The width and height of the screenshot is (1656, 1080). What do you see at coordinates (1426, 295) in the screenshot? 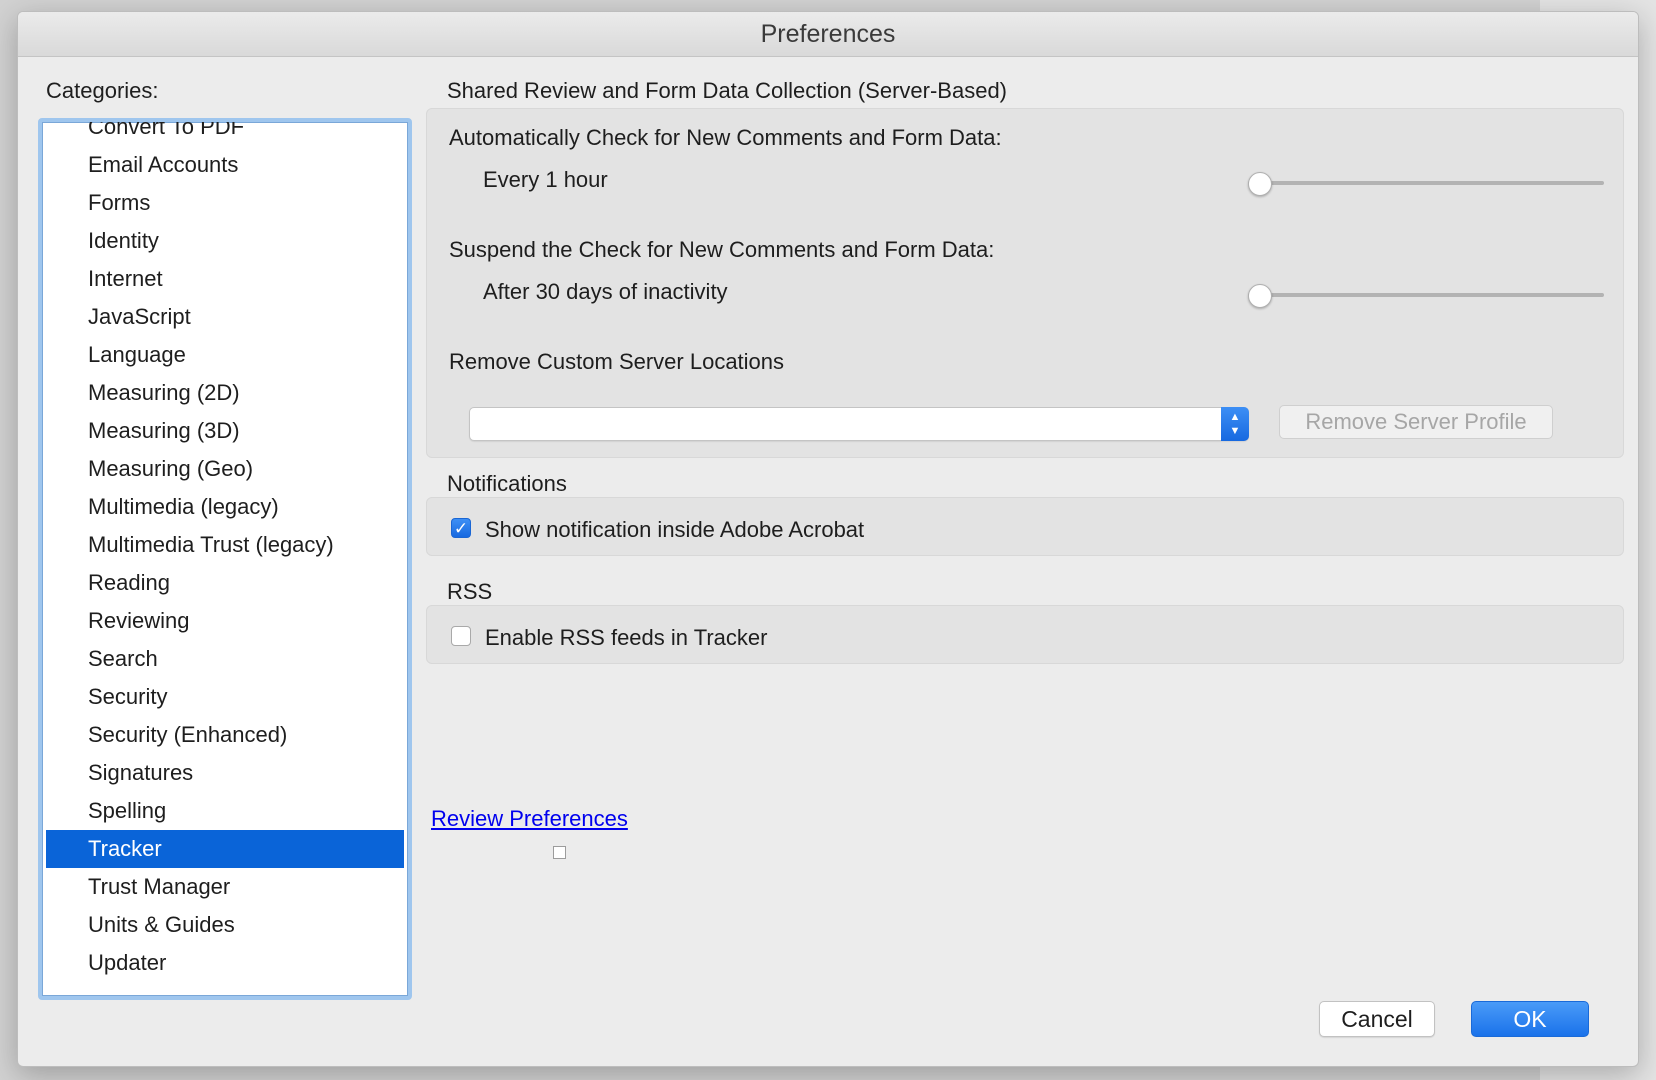
I see `suspend-slider-track` at bounding box center [1426, 295].